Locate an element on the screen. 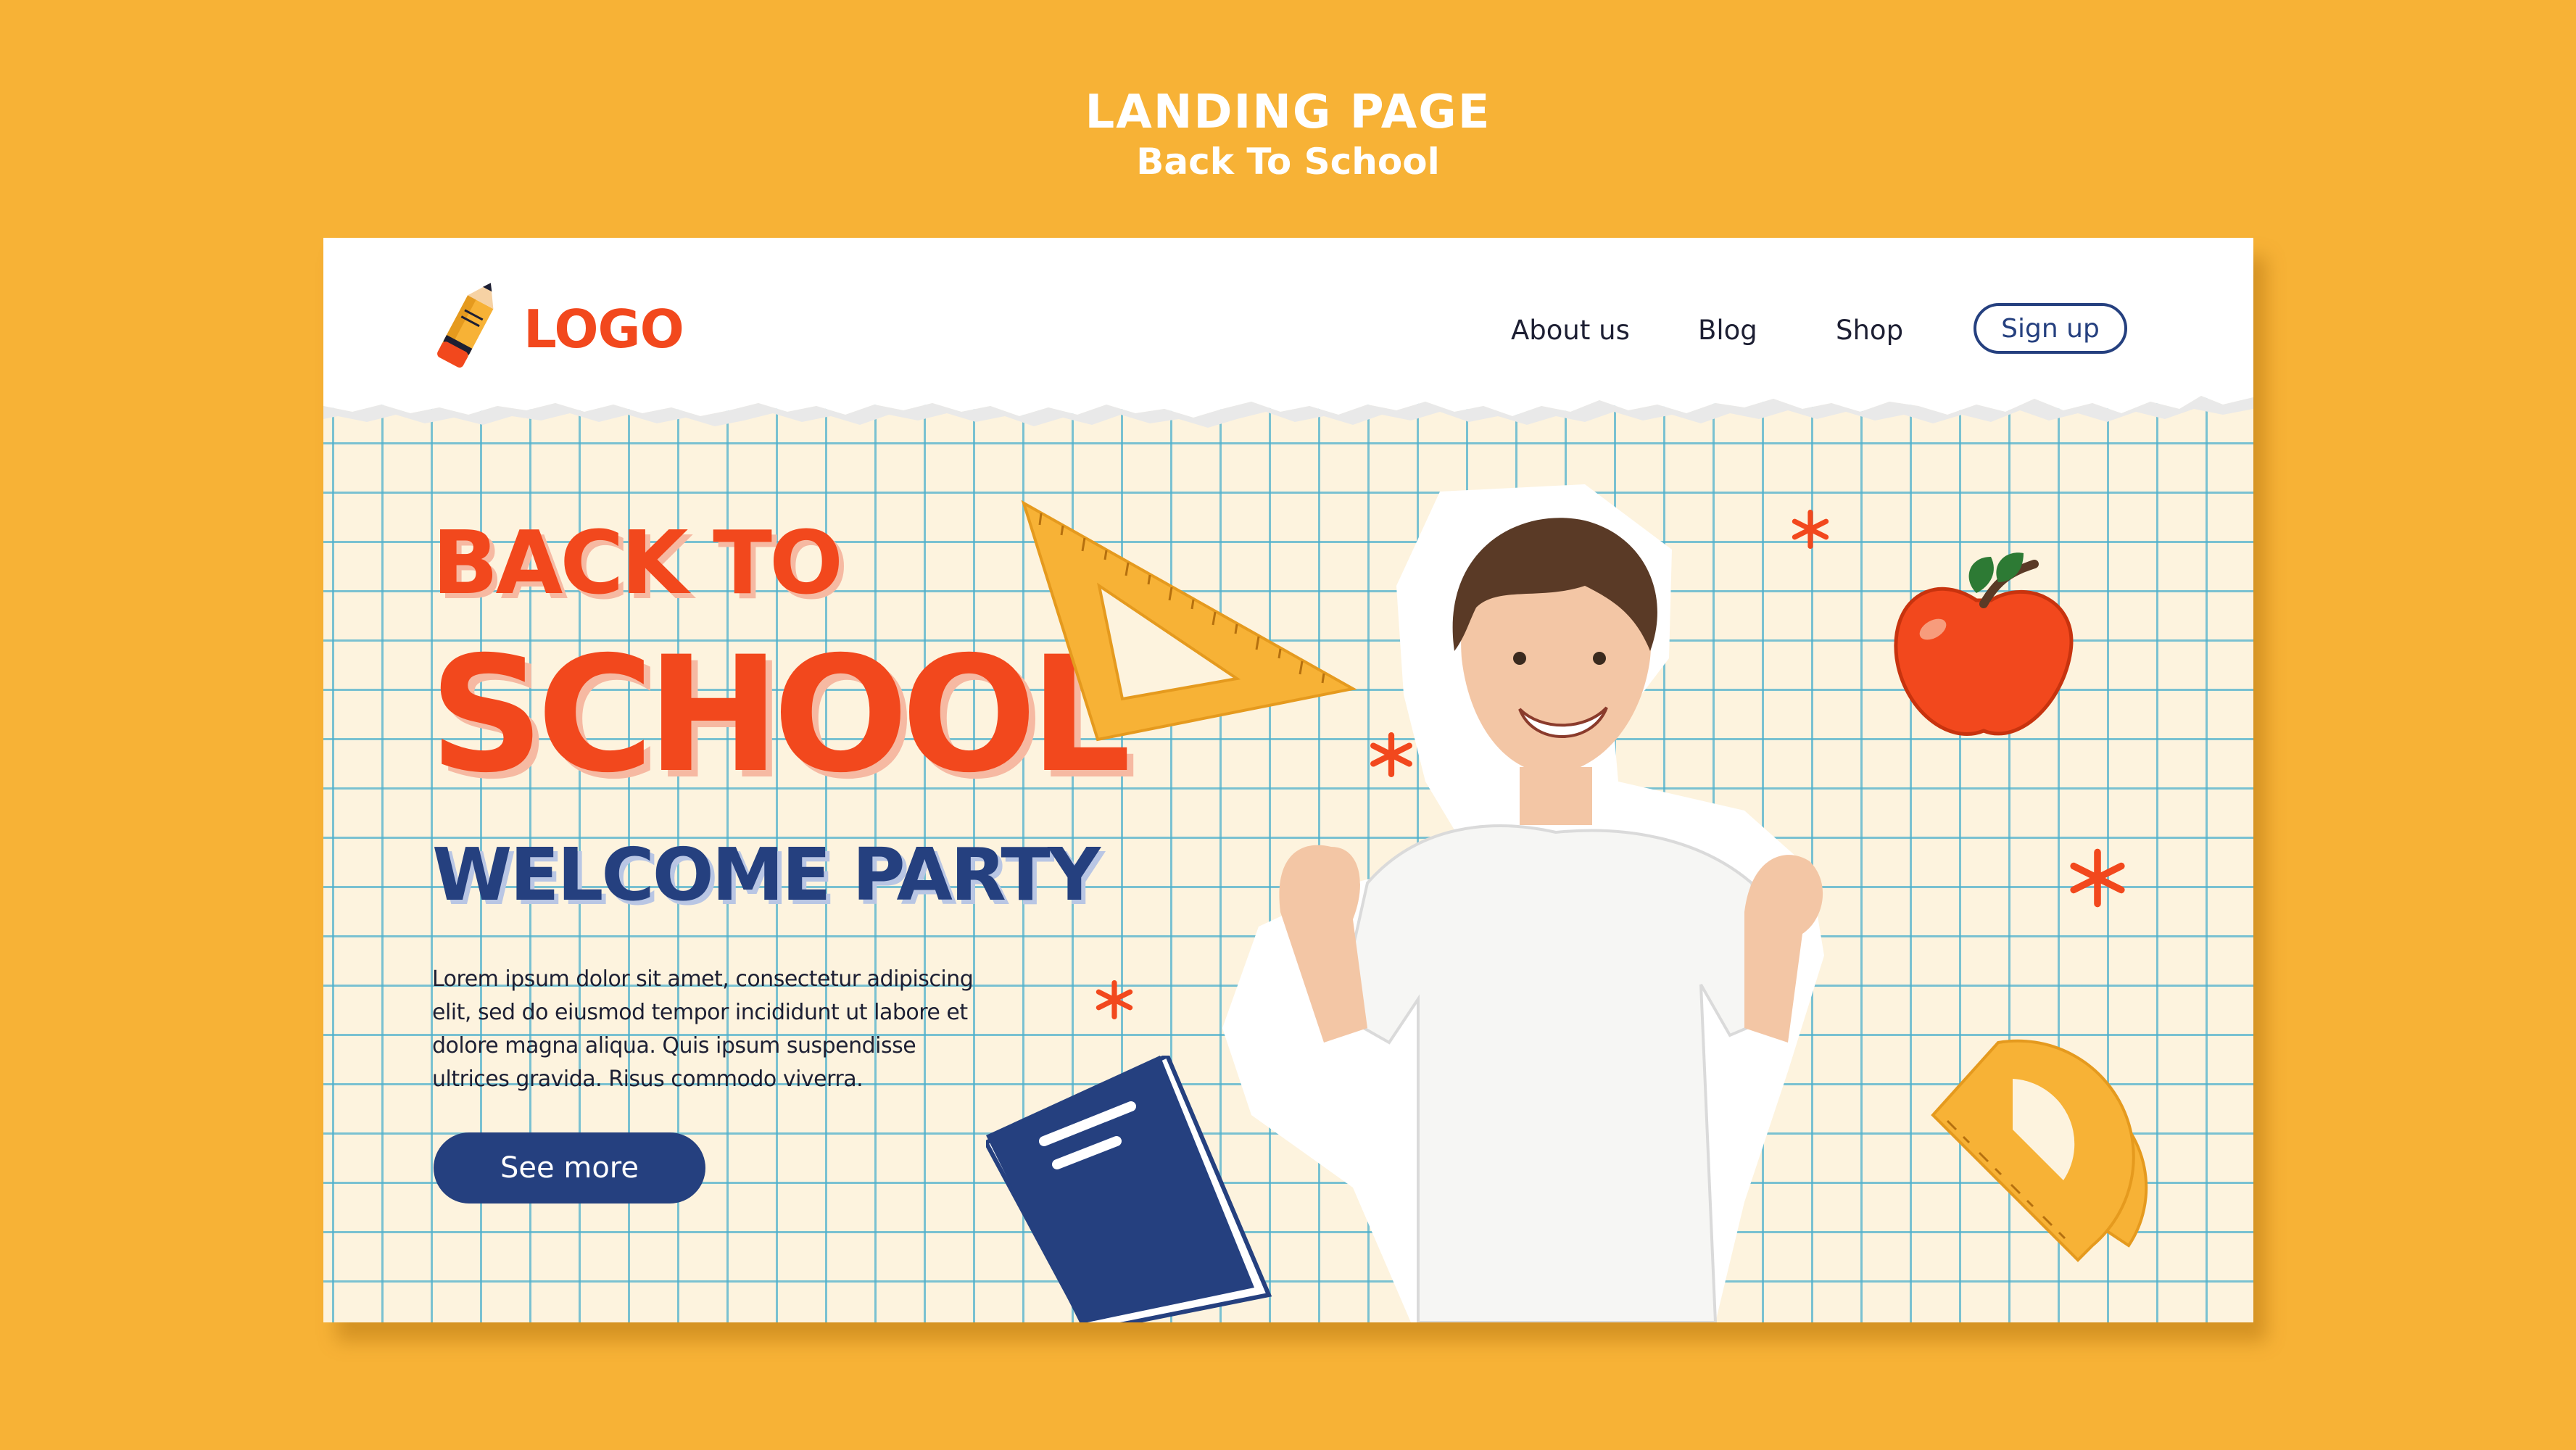  nav-link-about-us: About us is located at coordinates (1571, 330).